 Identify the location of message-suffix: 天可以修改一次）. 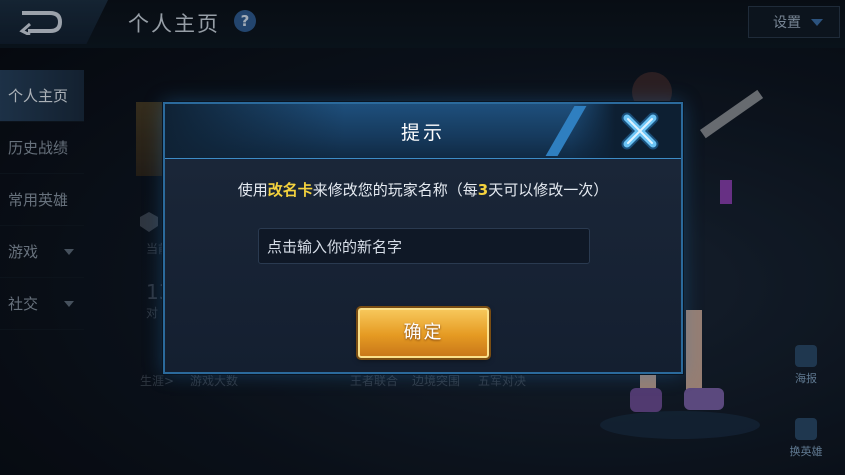
(548, 190).